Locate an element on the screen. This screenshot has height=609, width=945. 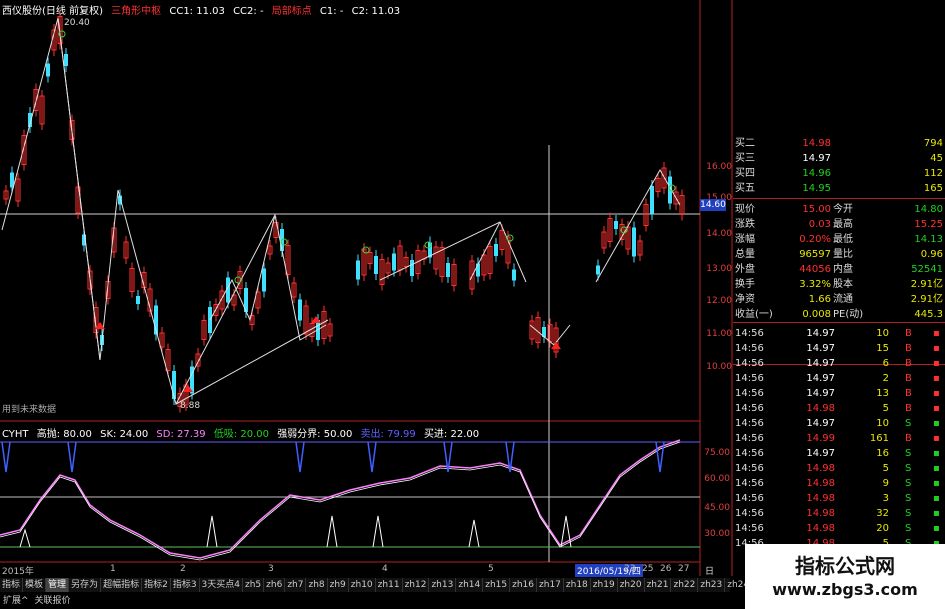
ind-sd: SD: 27.39 is located at coordinates (181, 434).